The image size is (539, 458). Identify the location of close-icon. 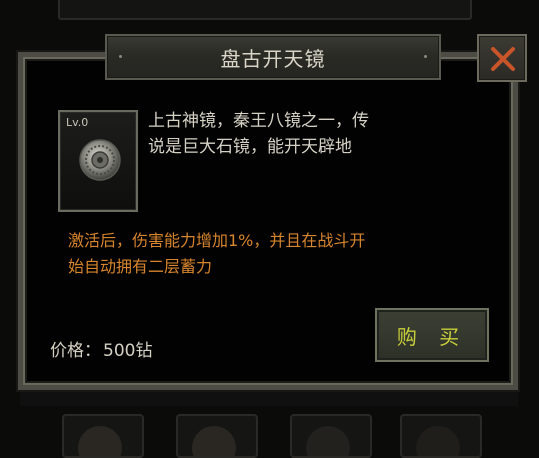
(503, 59).